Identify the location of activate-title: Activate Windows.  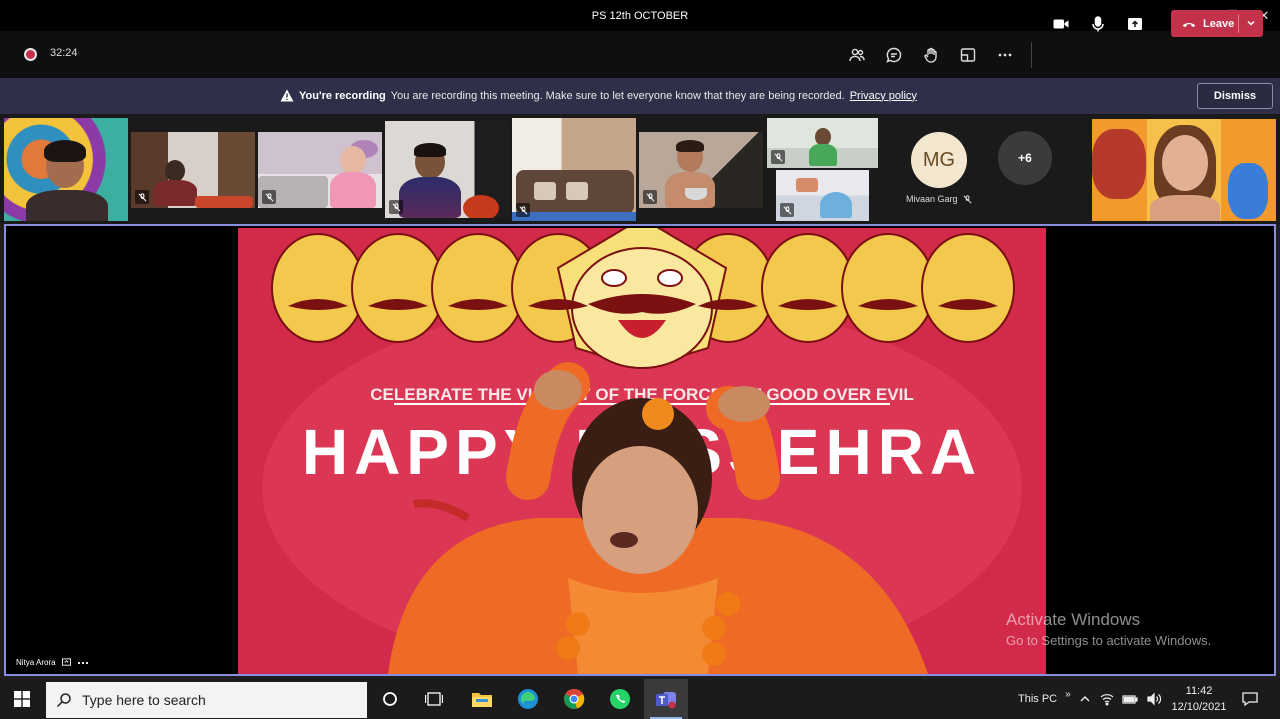
(1073, 619).